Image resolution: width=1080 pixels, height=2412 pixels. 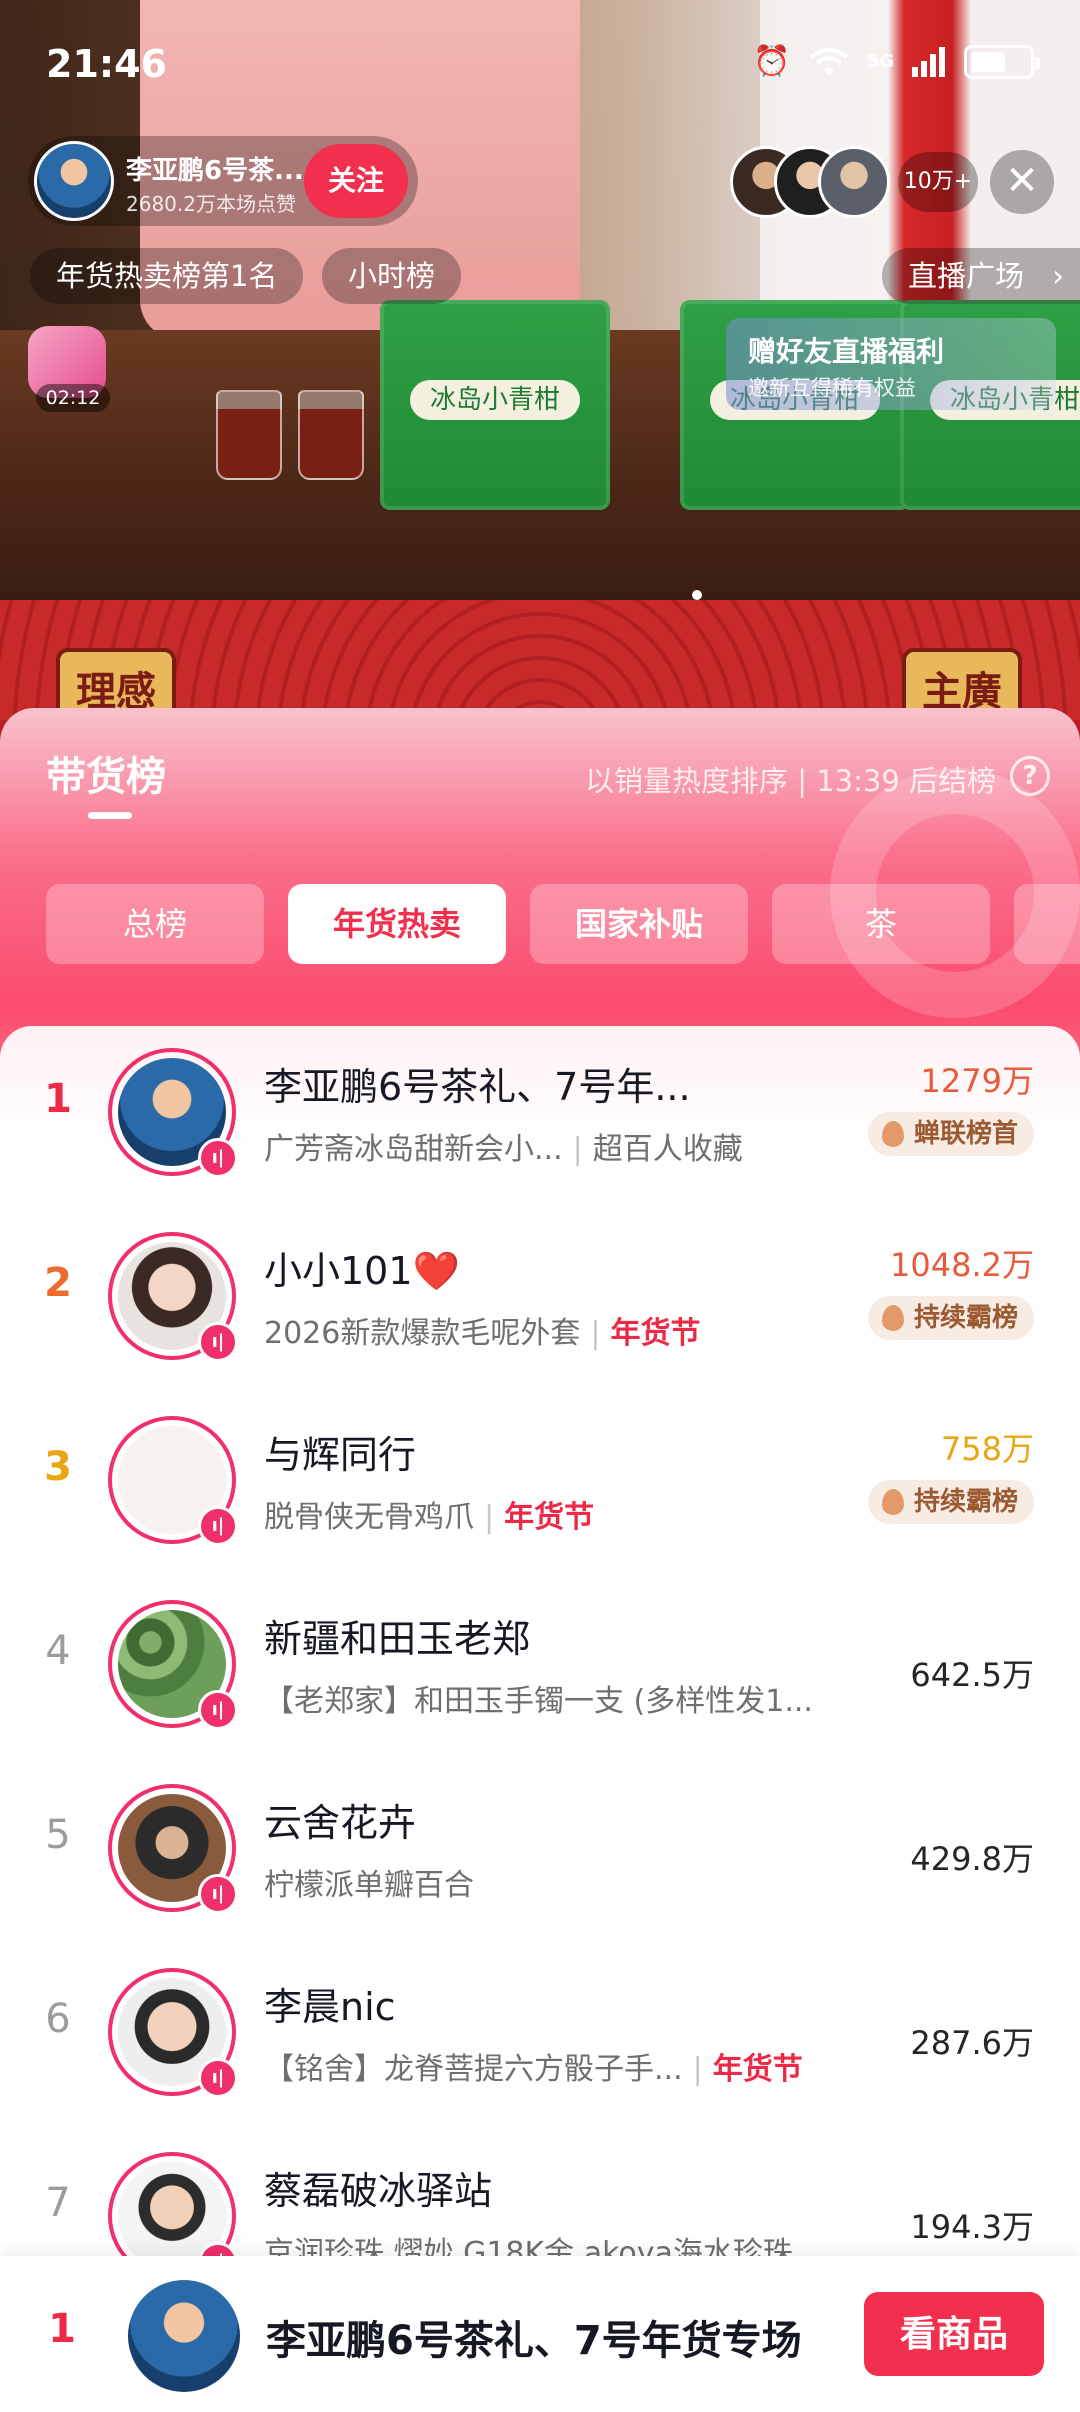 I want to click on streamer-name: 蔡磊破冰驿站, so click(x=378, y=2191).